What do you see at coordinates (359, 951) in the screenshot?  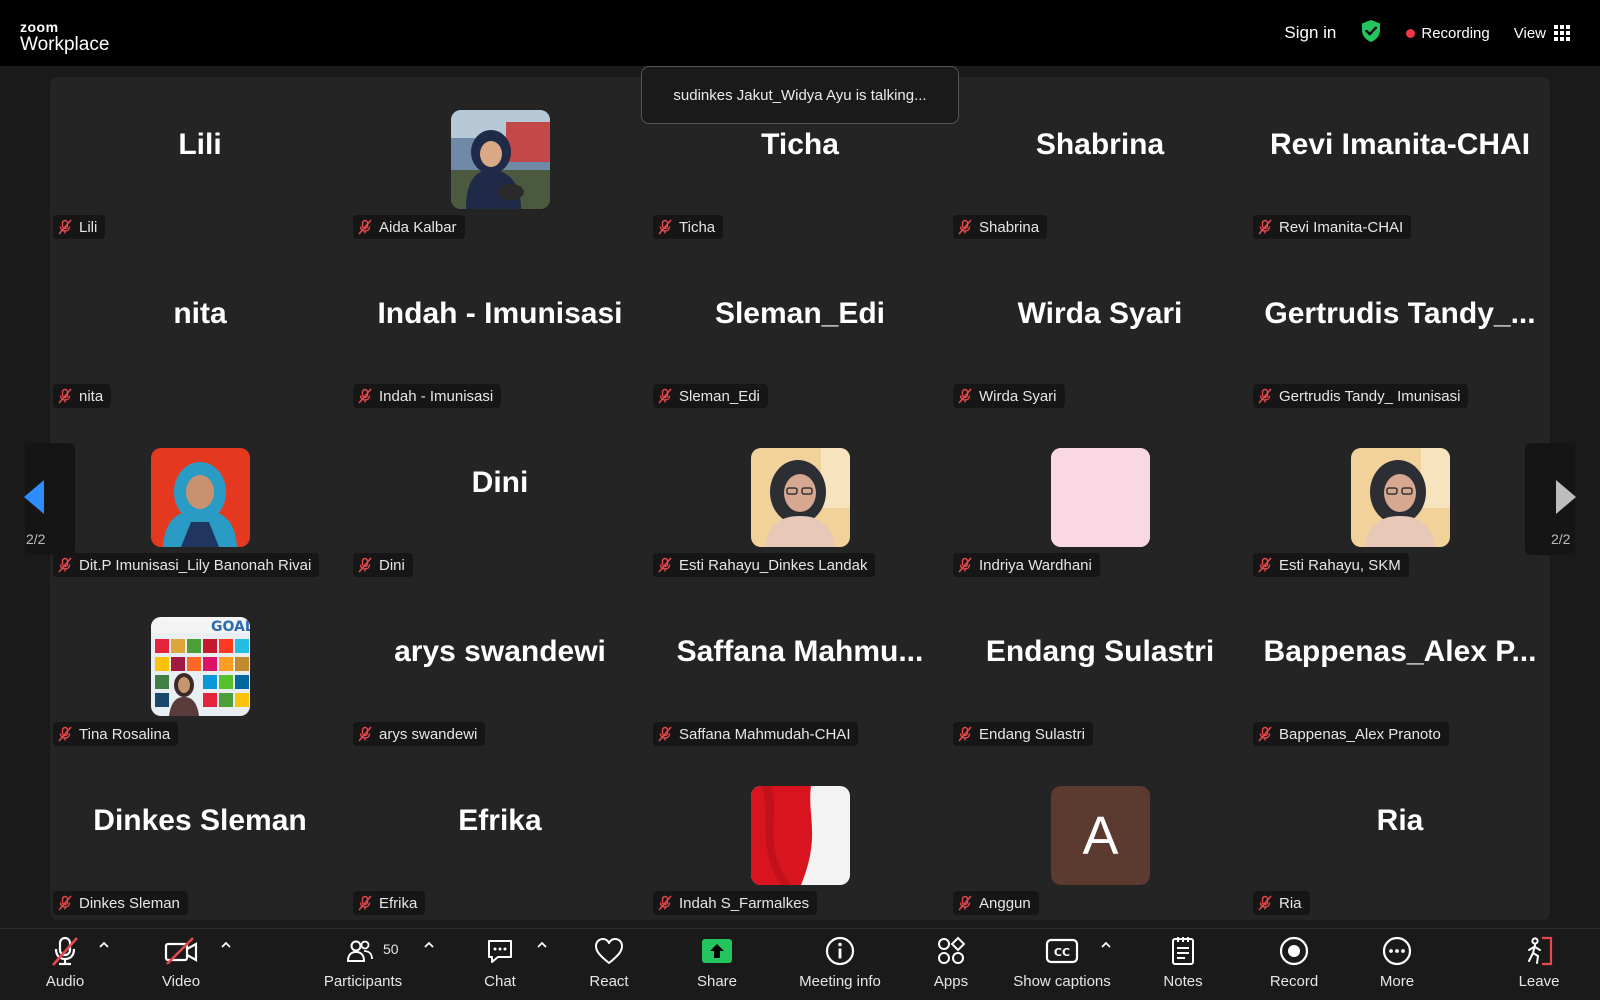 I see `participants-icon` at bounding box center [359, 951].